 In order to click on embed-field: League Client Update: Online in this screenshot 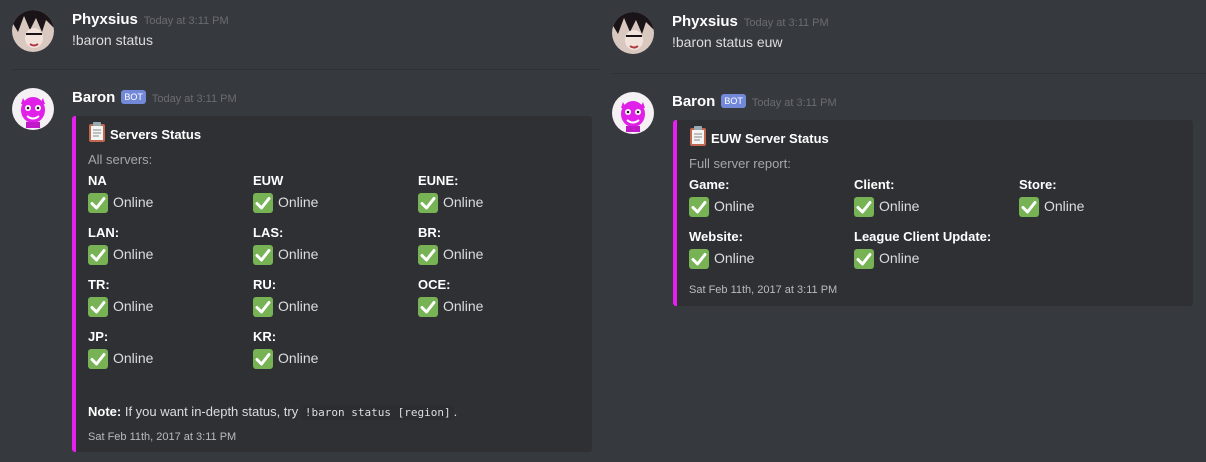, I will do `click(934, 249)`.